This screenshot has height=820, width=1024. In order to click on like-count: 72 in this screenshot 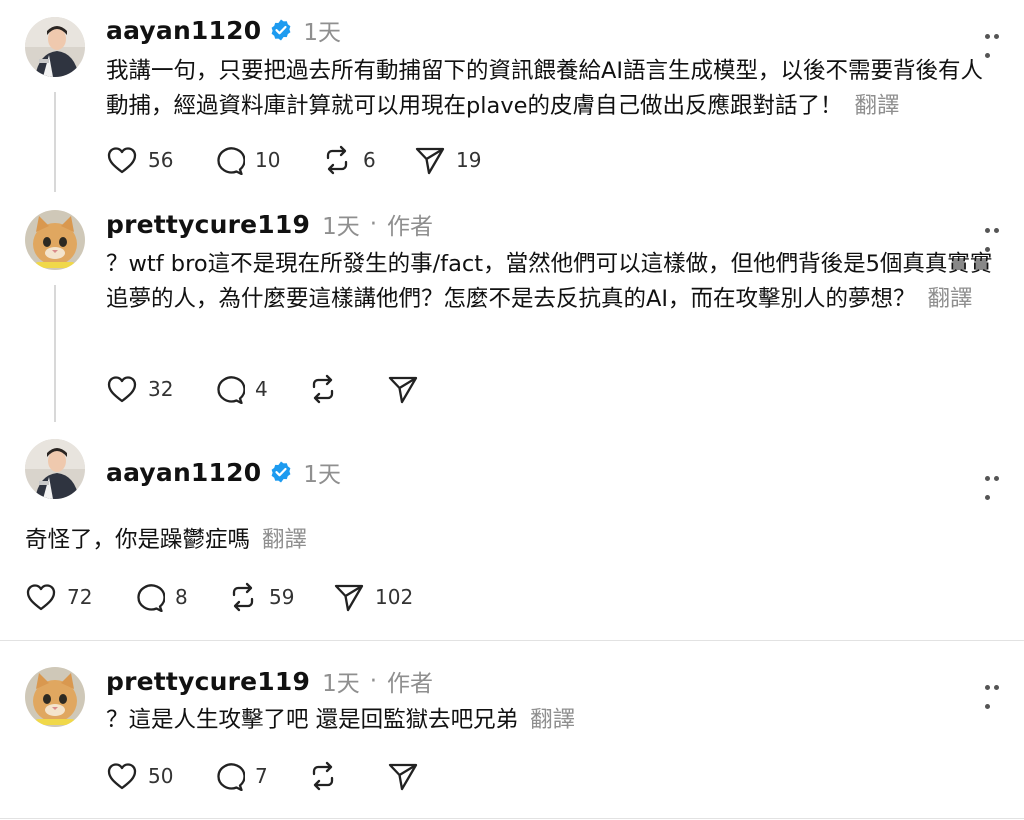, I will do `click(80, 597)`.